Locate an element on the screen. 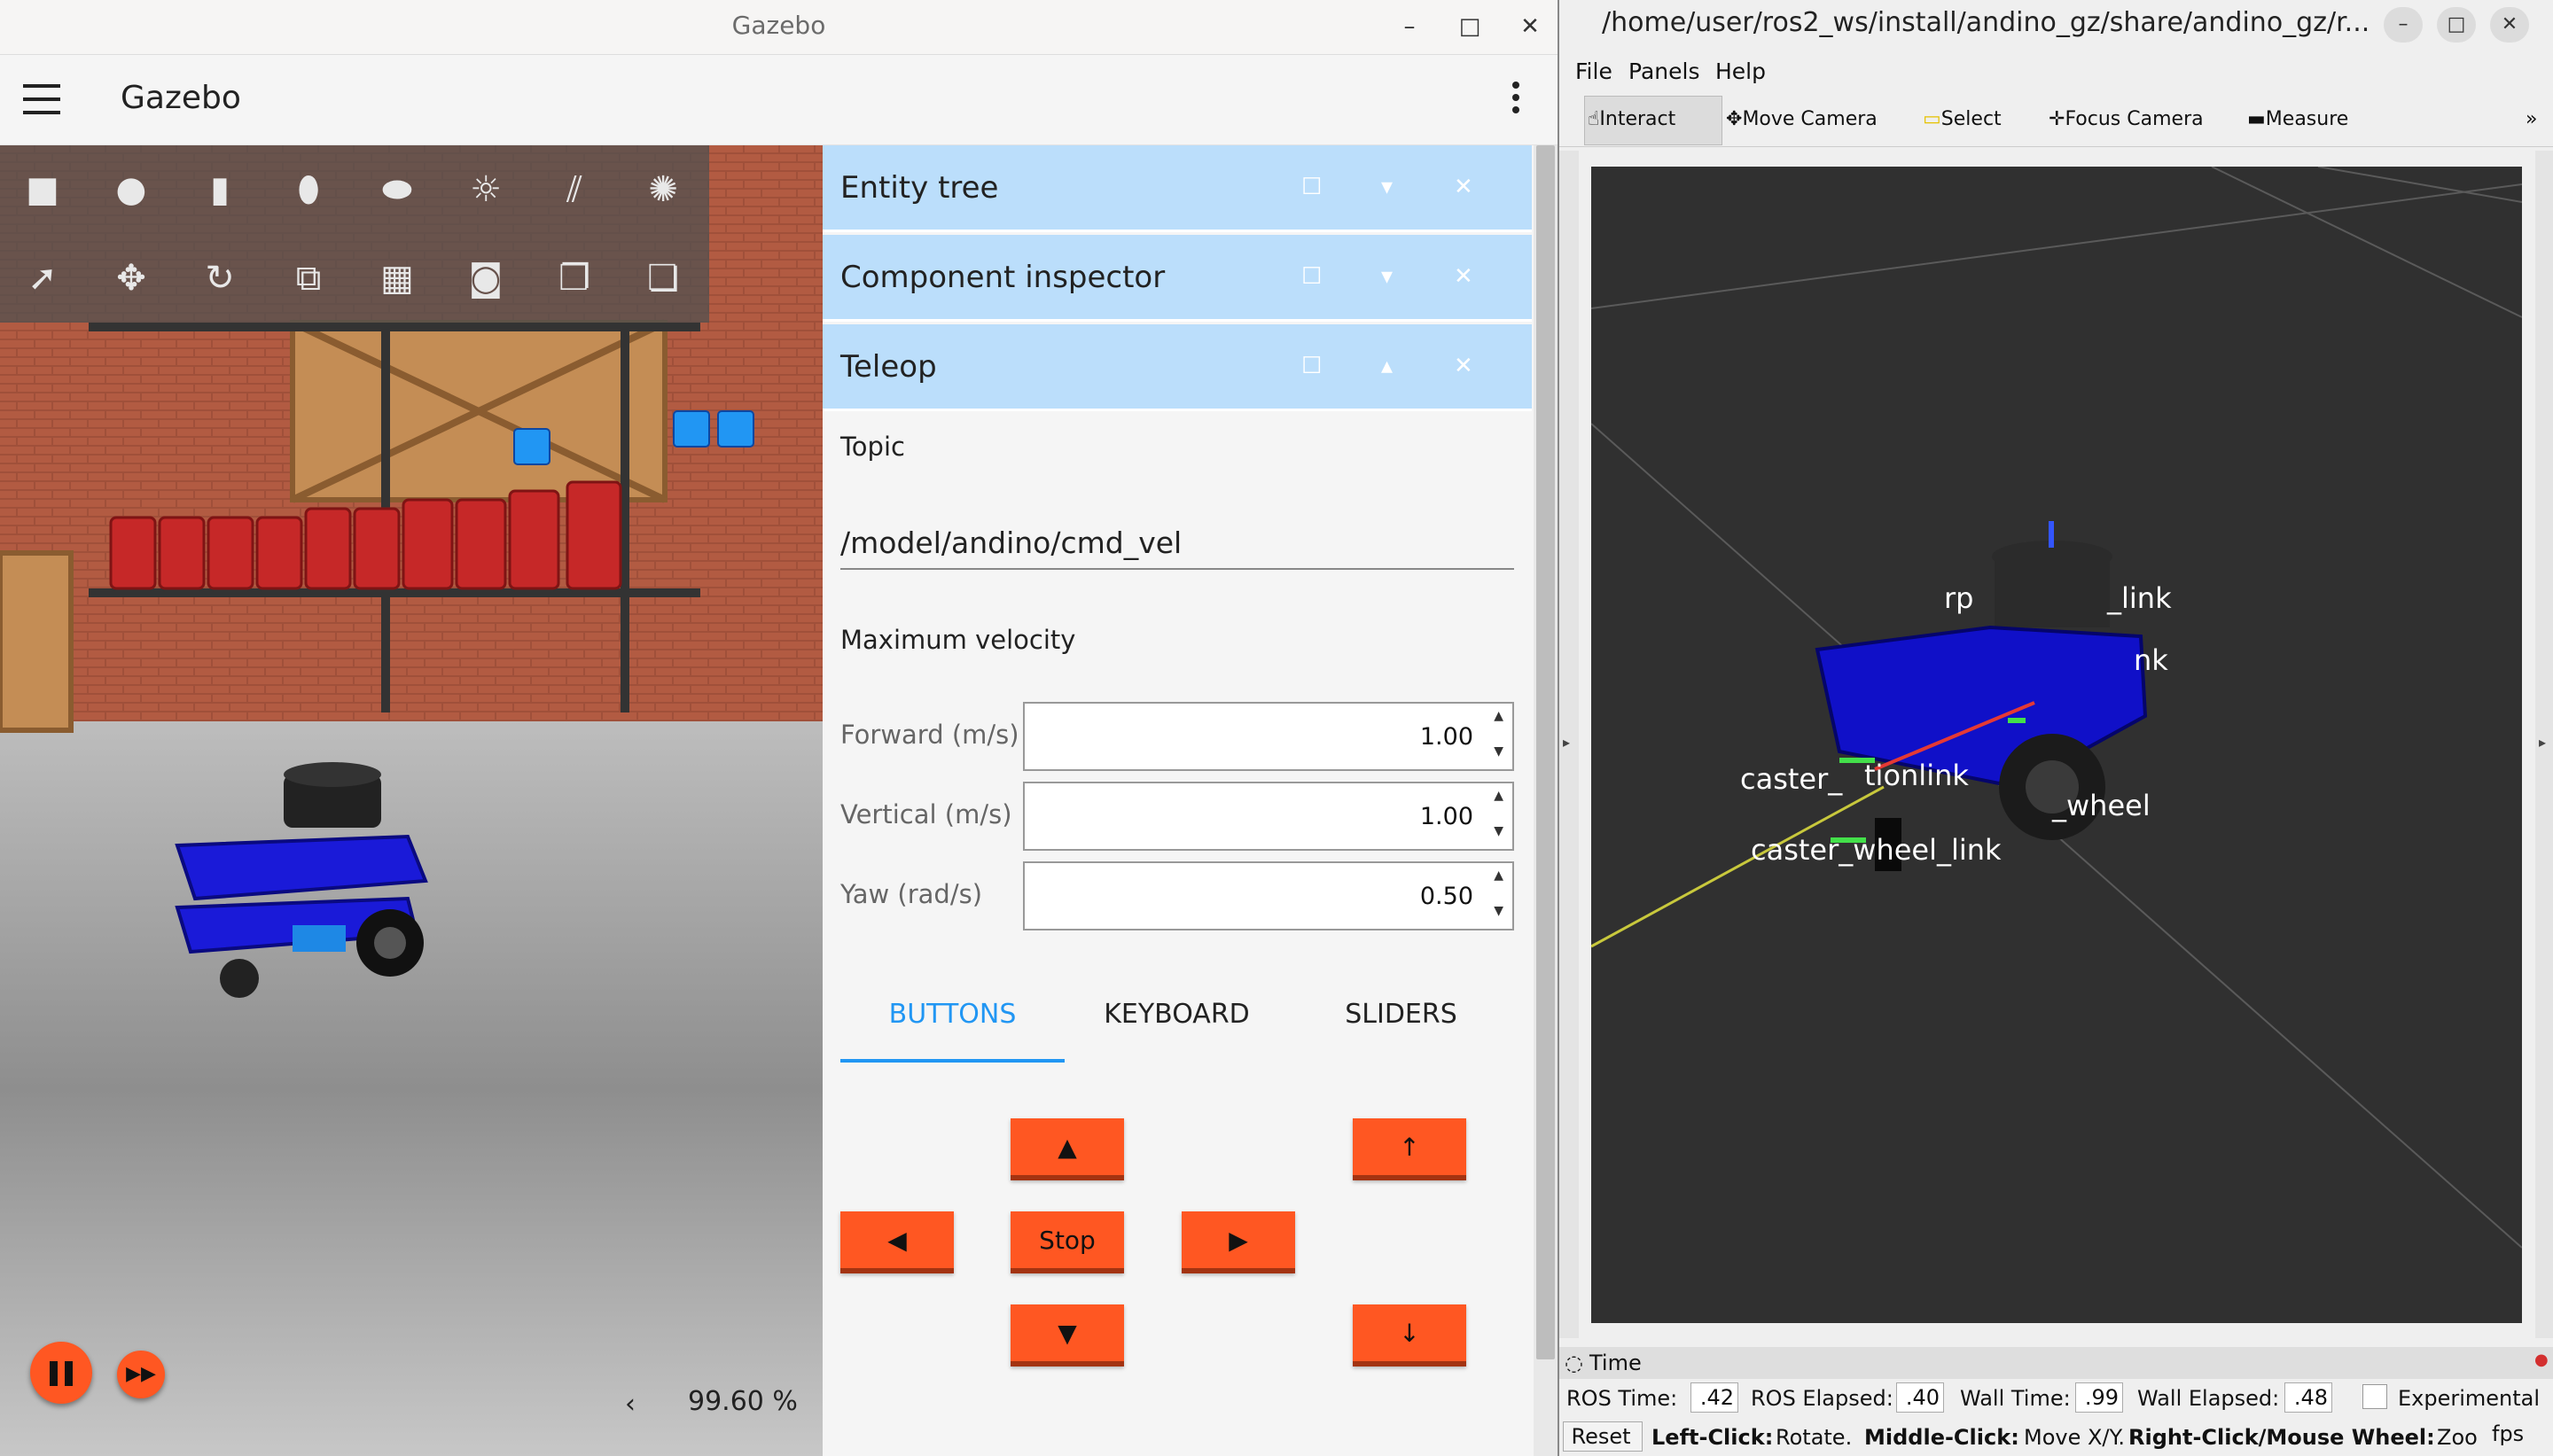 This screenshot has height=1456, width=2553. active-tab-indicator is located at coordinates (953, 1061).